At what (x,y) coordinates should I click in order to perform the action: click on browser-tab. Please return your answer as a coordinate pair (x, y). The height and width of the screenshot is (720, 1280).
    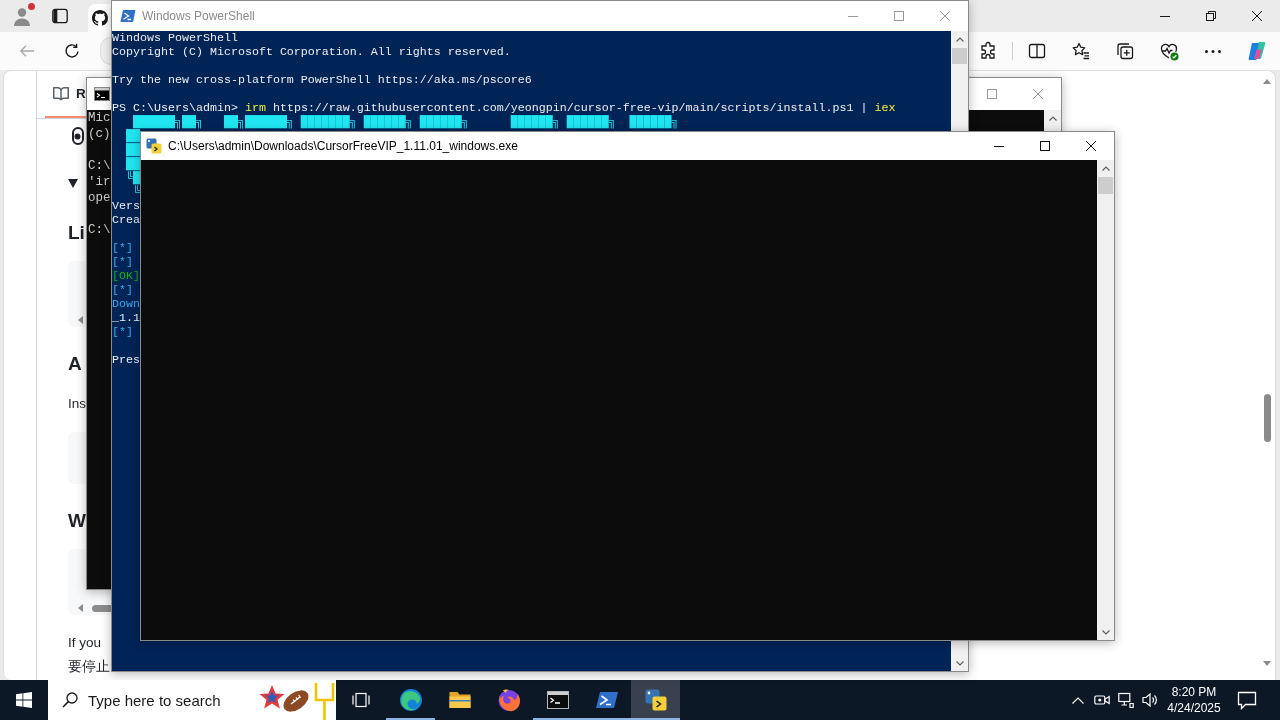
    Looking at the image, I should click on (99, 18).